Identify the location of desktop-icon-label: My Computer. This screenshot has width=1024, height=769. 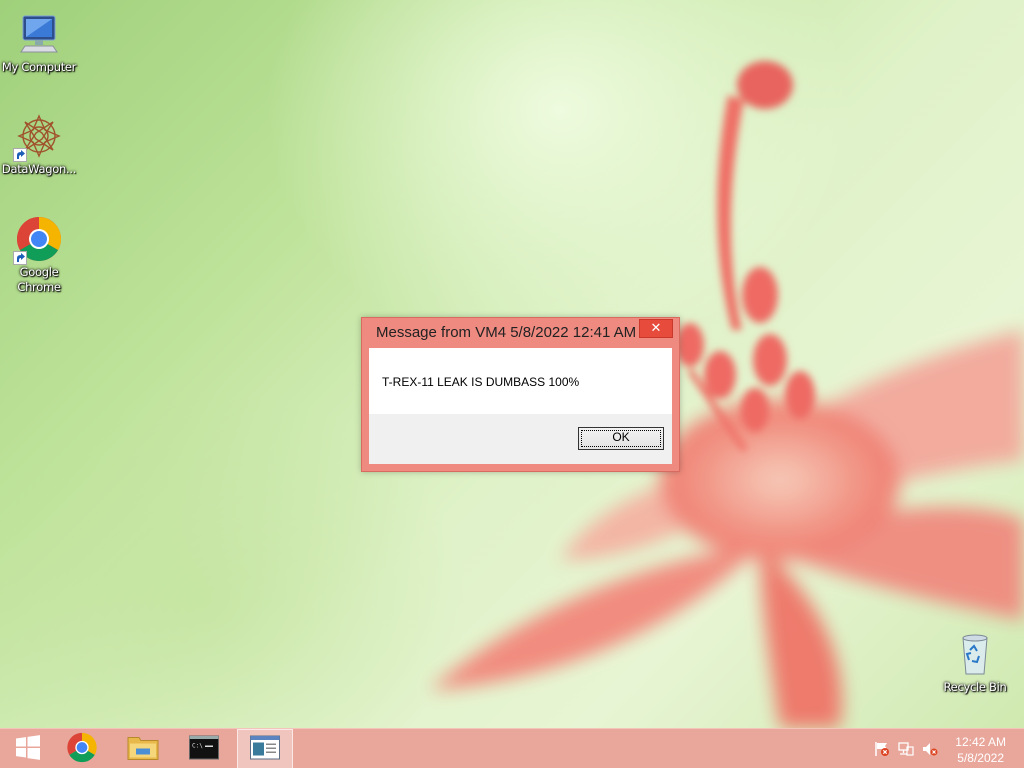
(39, 67).